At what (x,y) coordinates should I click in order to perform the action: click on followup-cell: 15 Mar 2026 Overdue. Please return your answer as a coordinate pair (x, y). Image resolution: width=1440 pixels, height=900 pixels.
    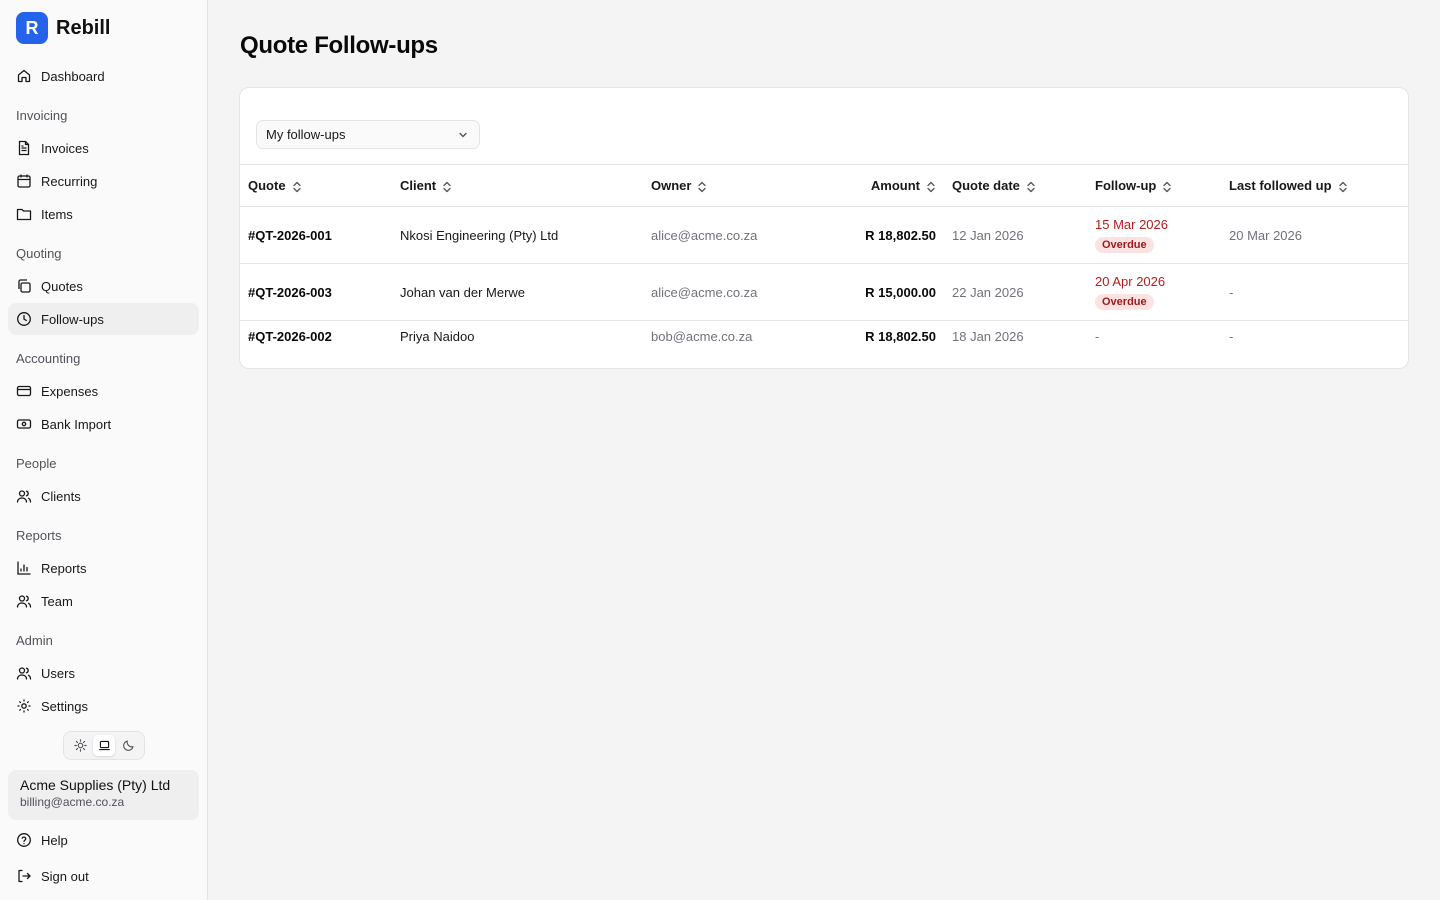
    Looking at the image, I should click on (1154, 235).